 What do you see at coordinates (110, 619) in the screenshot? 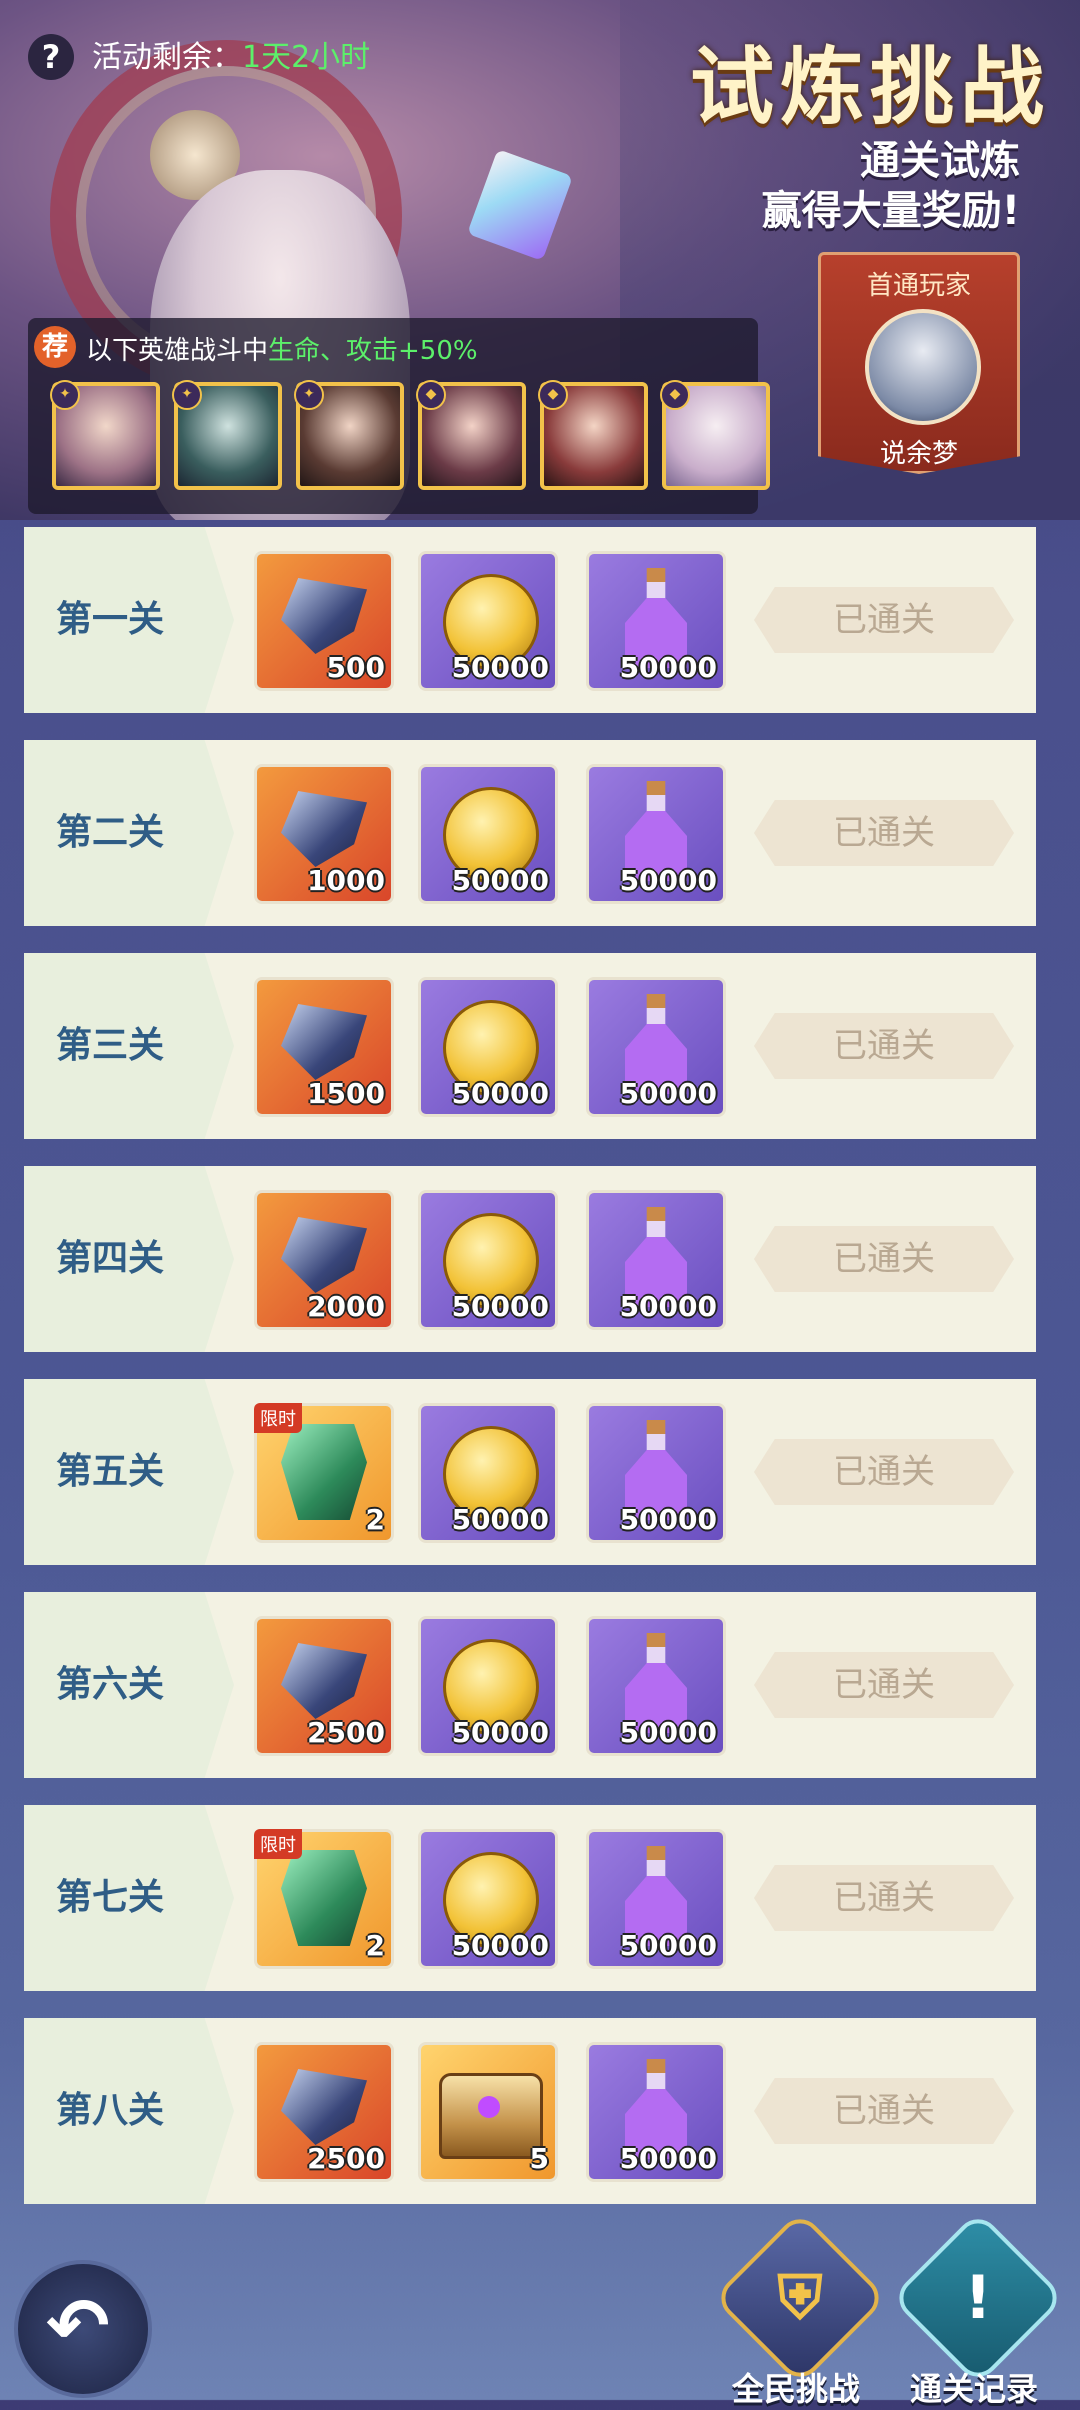
I see `stage-name: 第一关` at bounding box center [110, 619].